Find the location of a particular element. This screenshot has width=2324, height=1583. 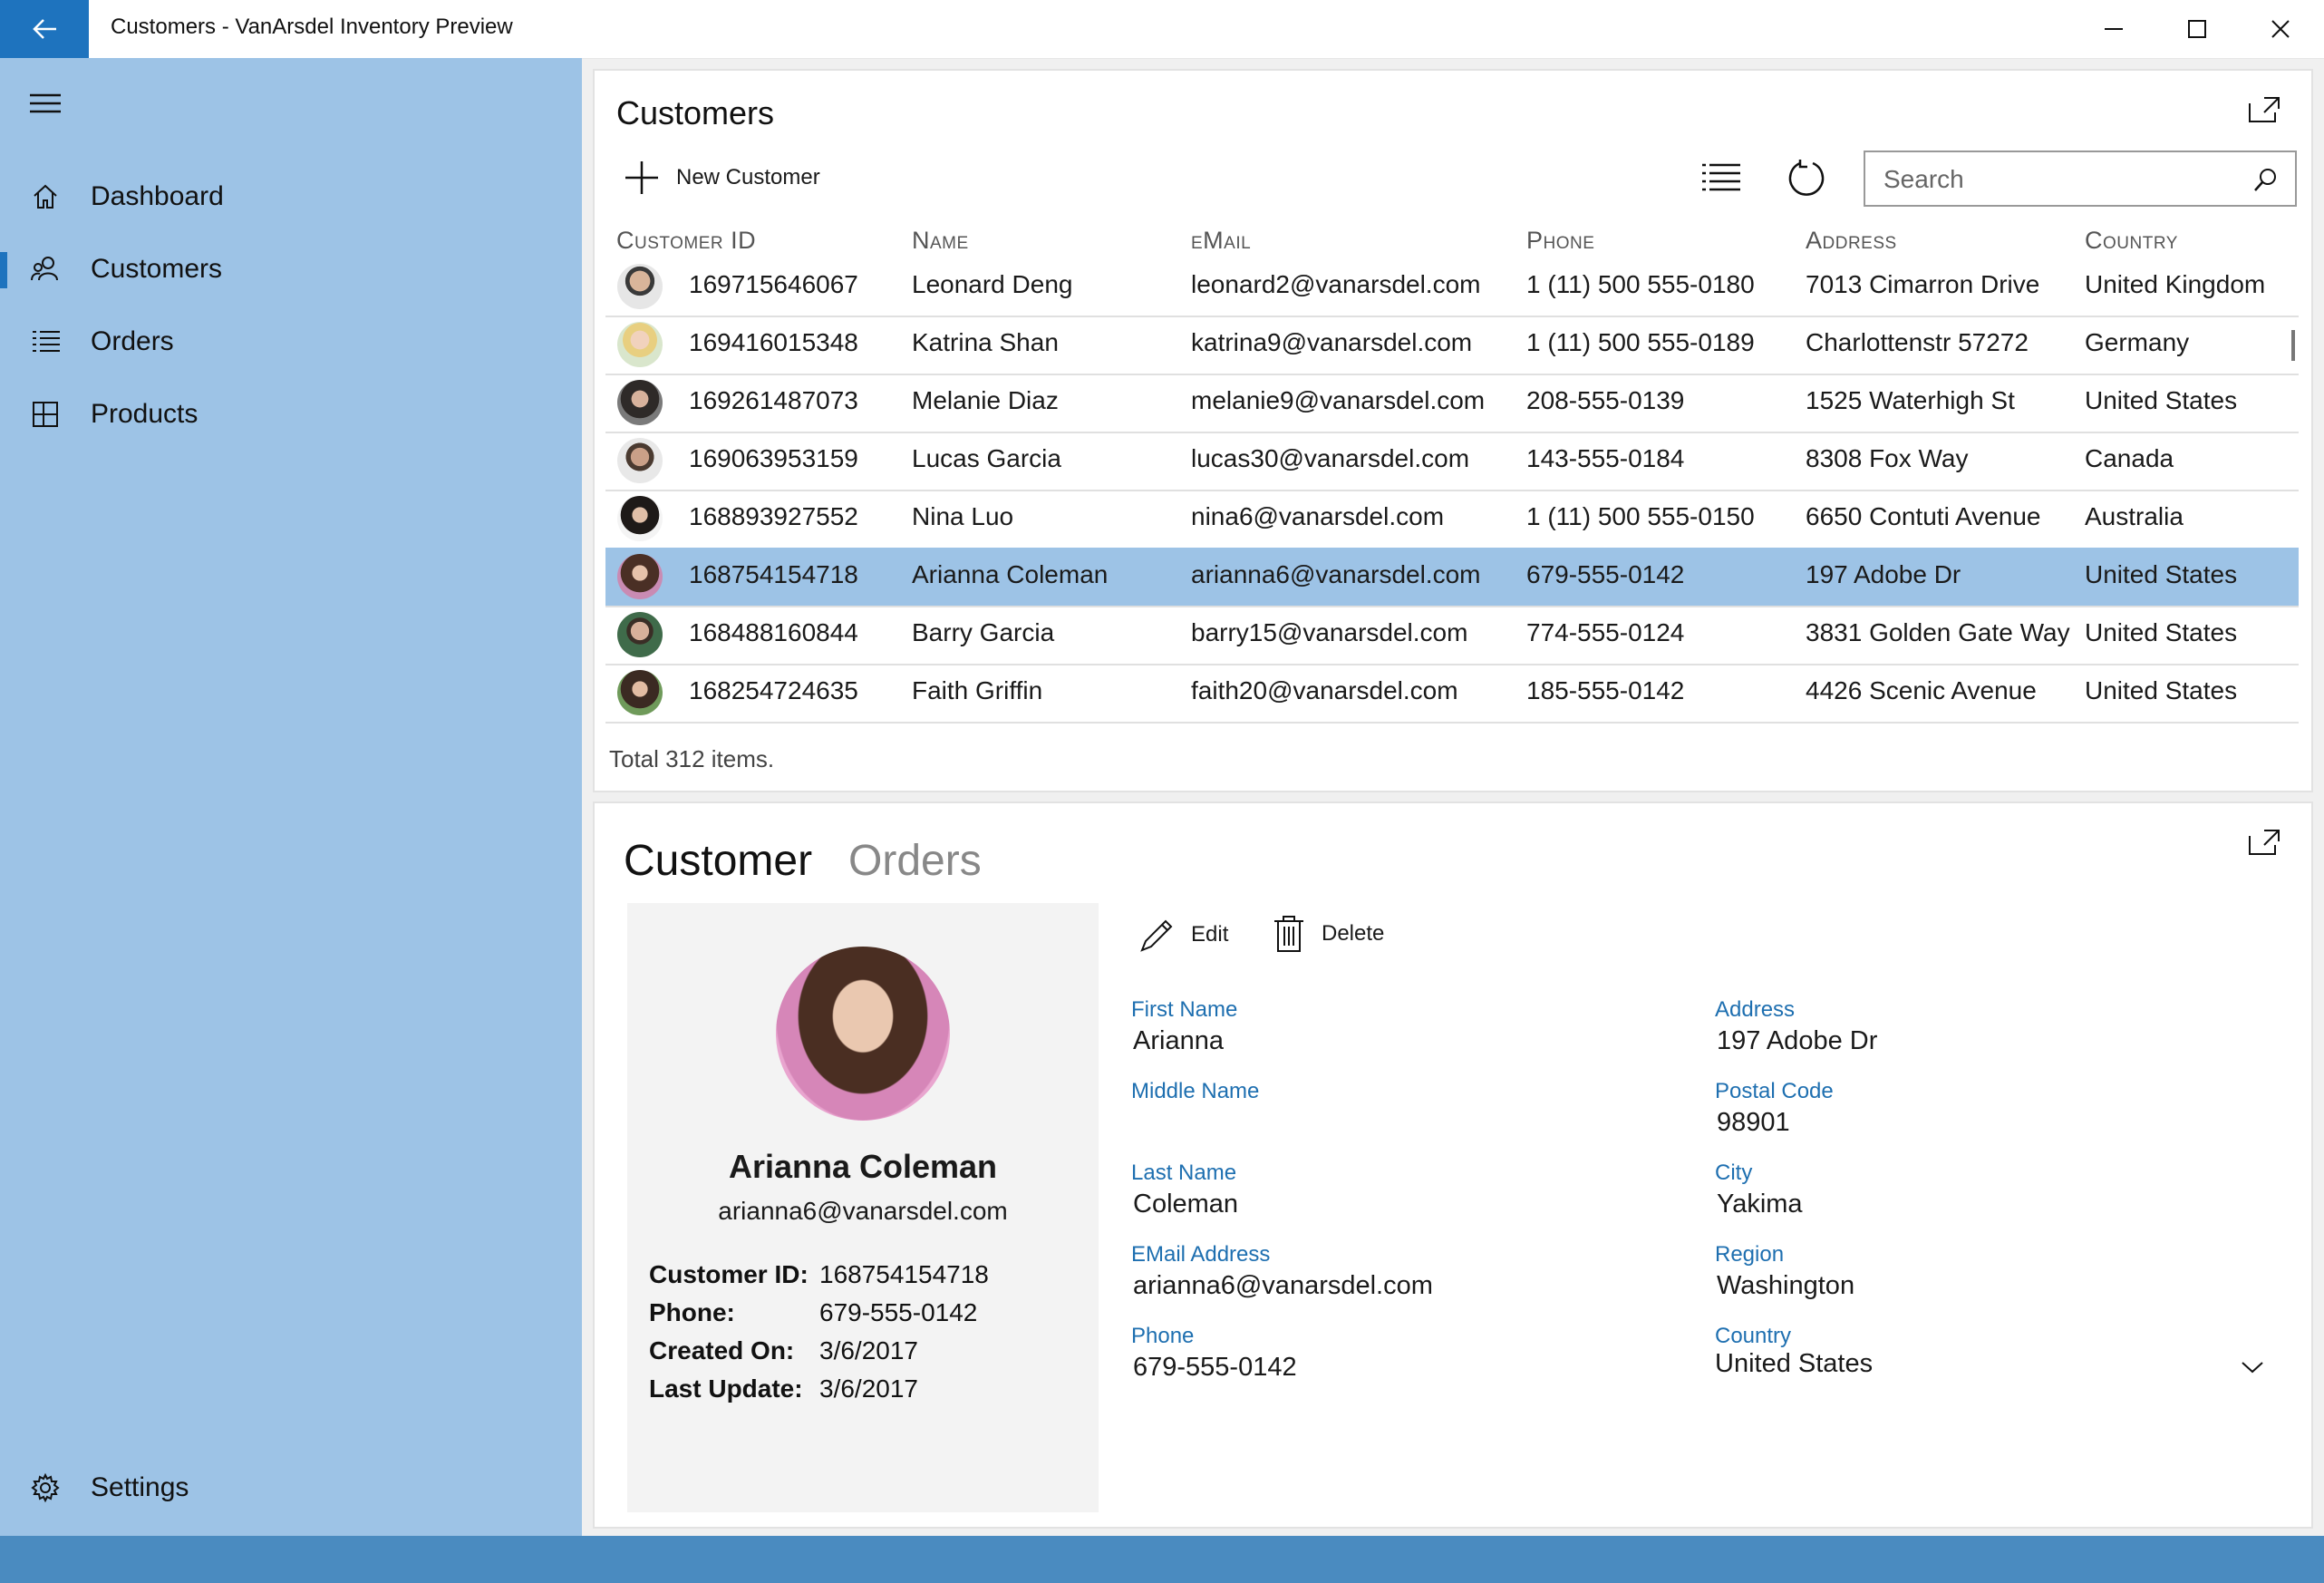

cell-email: faith20@vanarsdel.com is located at coordinates (1324, 690).